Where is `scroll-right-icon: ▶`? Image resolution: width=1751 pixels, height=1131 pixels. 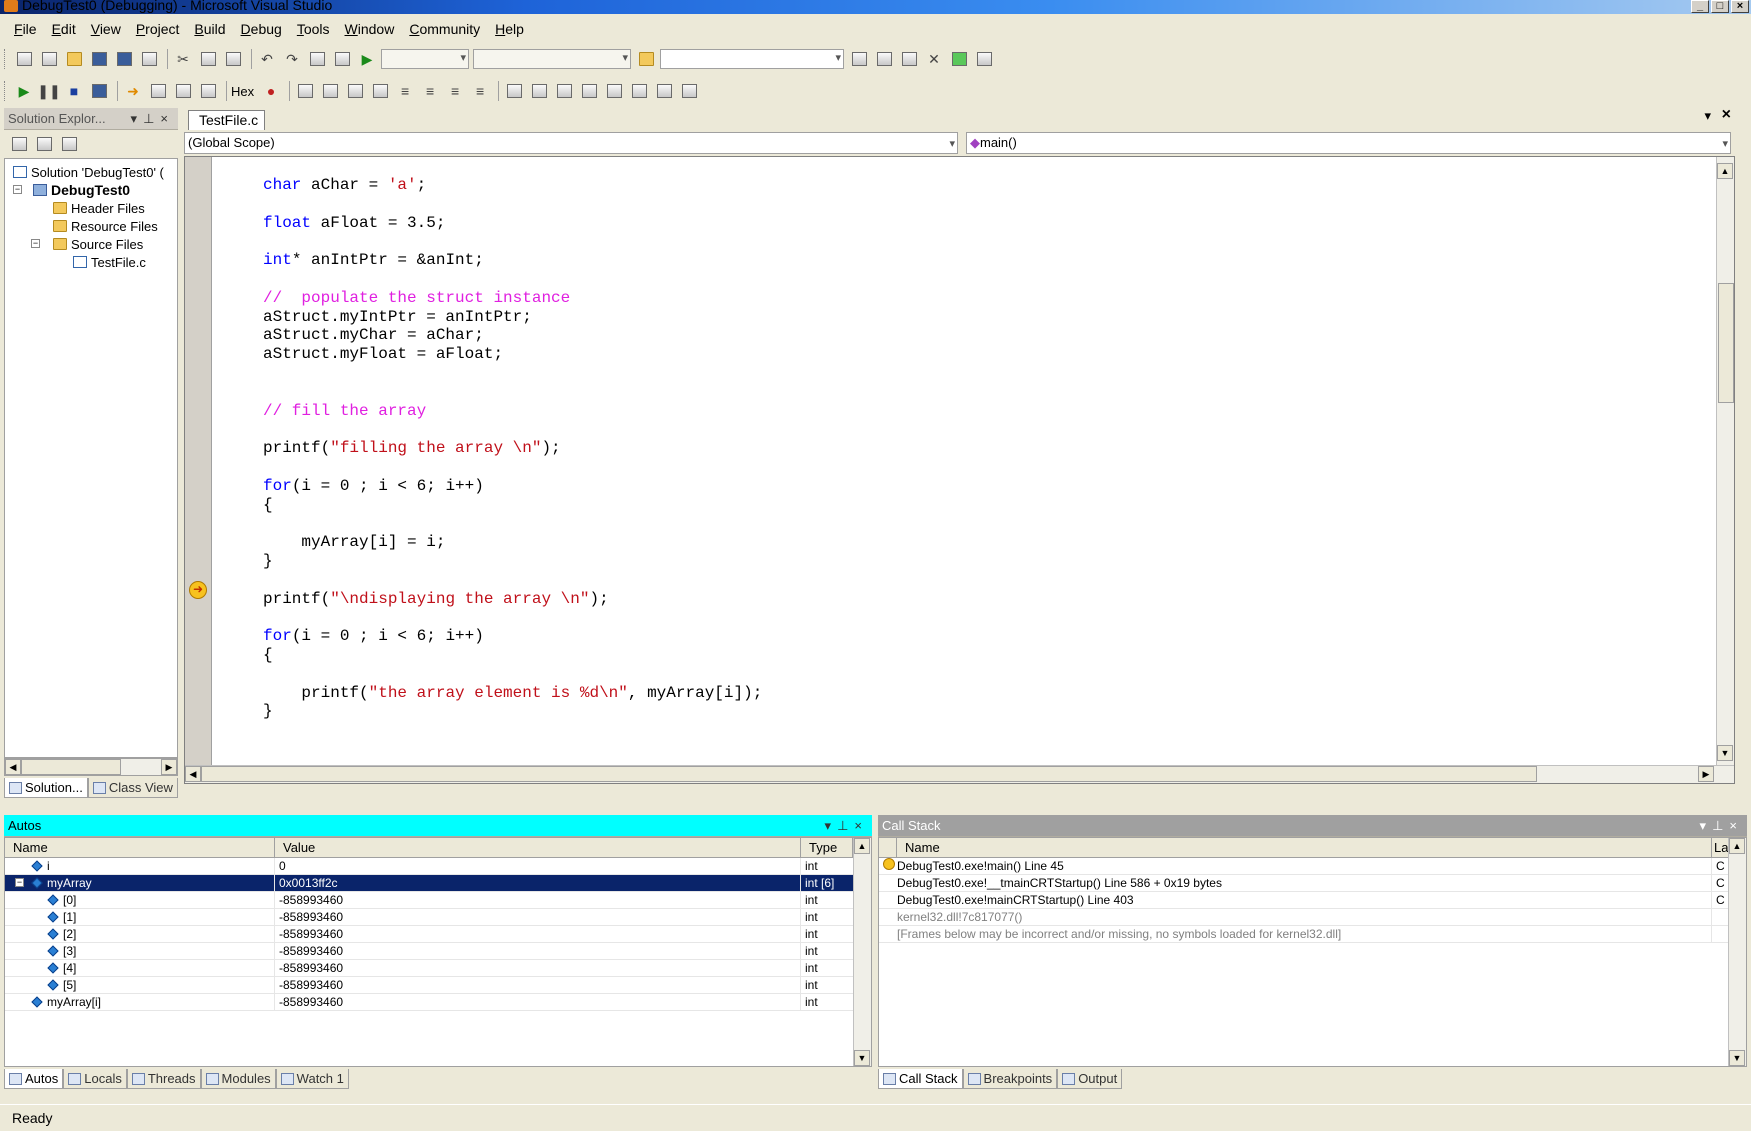 scroll-right-icon: ▶ is located at coordinates (169, 767).